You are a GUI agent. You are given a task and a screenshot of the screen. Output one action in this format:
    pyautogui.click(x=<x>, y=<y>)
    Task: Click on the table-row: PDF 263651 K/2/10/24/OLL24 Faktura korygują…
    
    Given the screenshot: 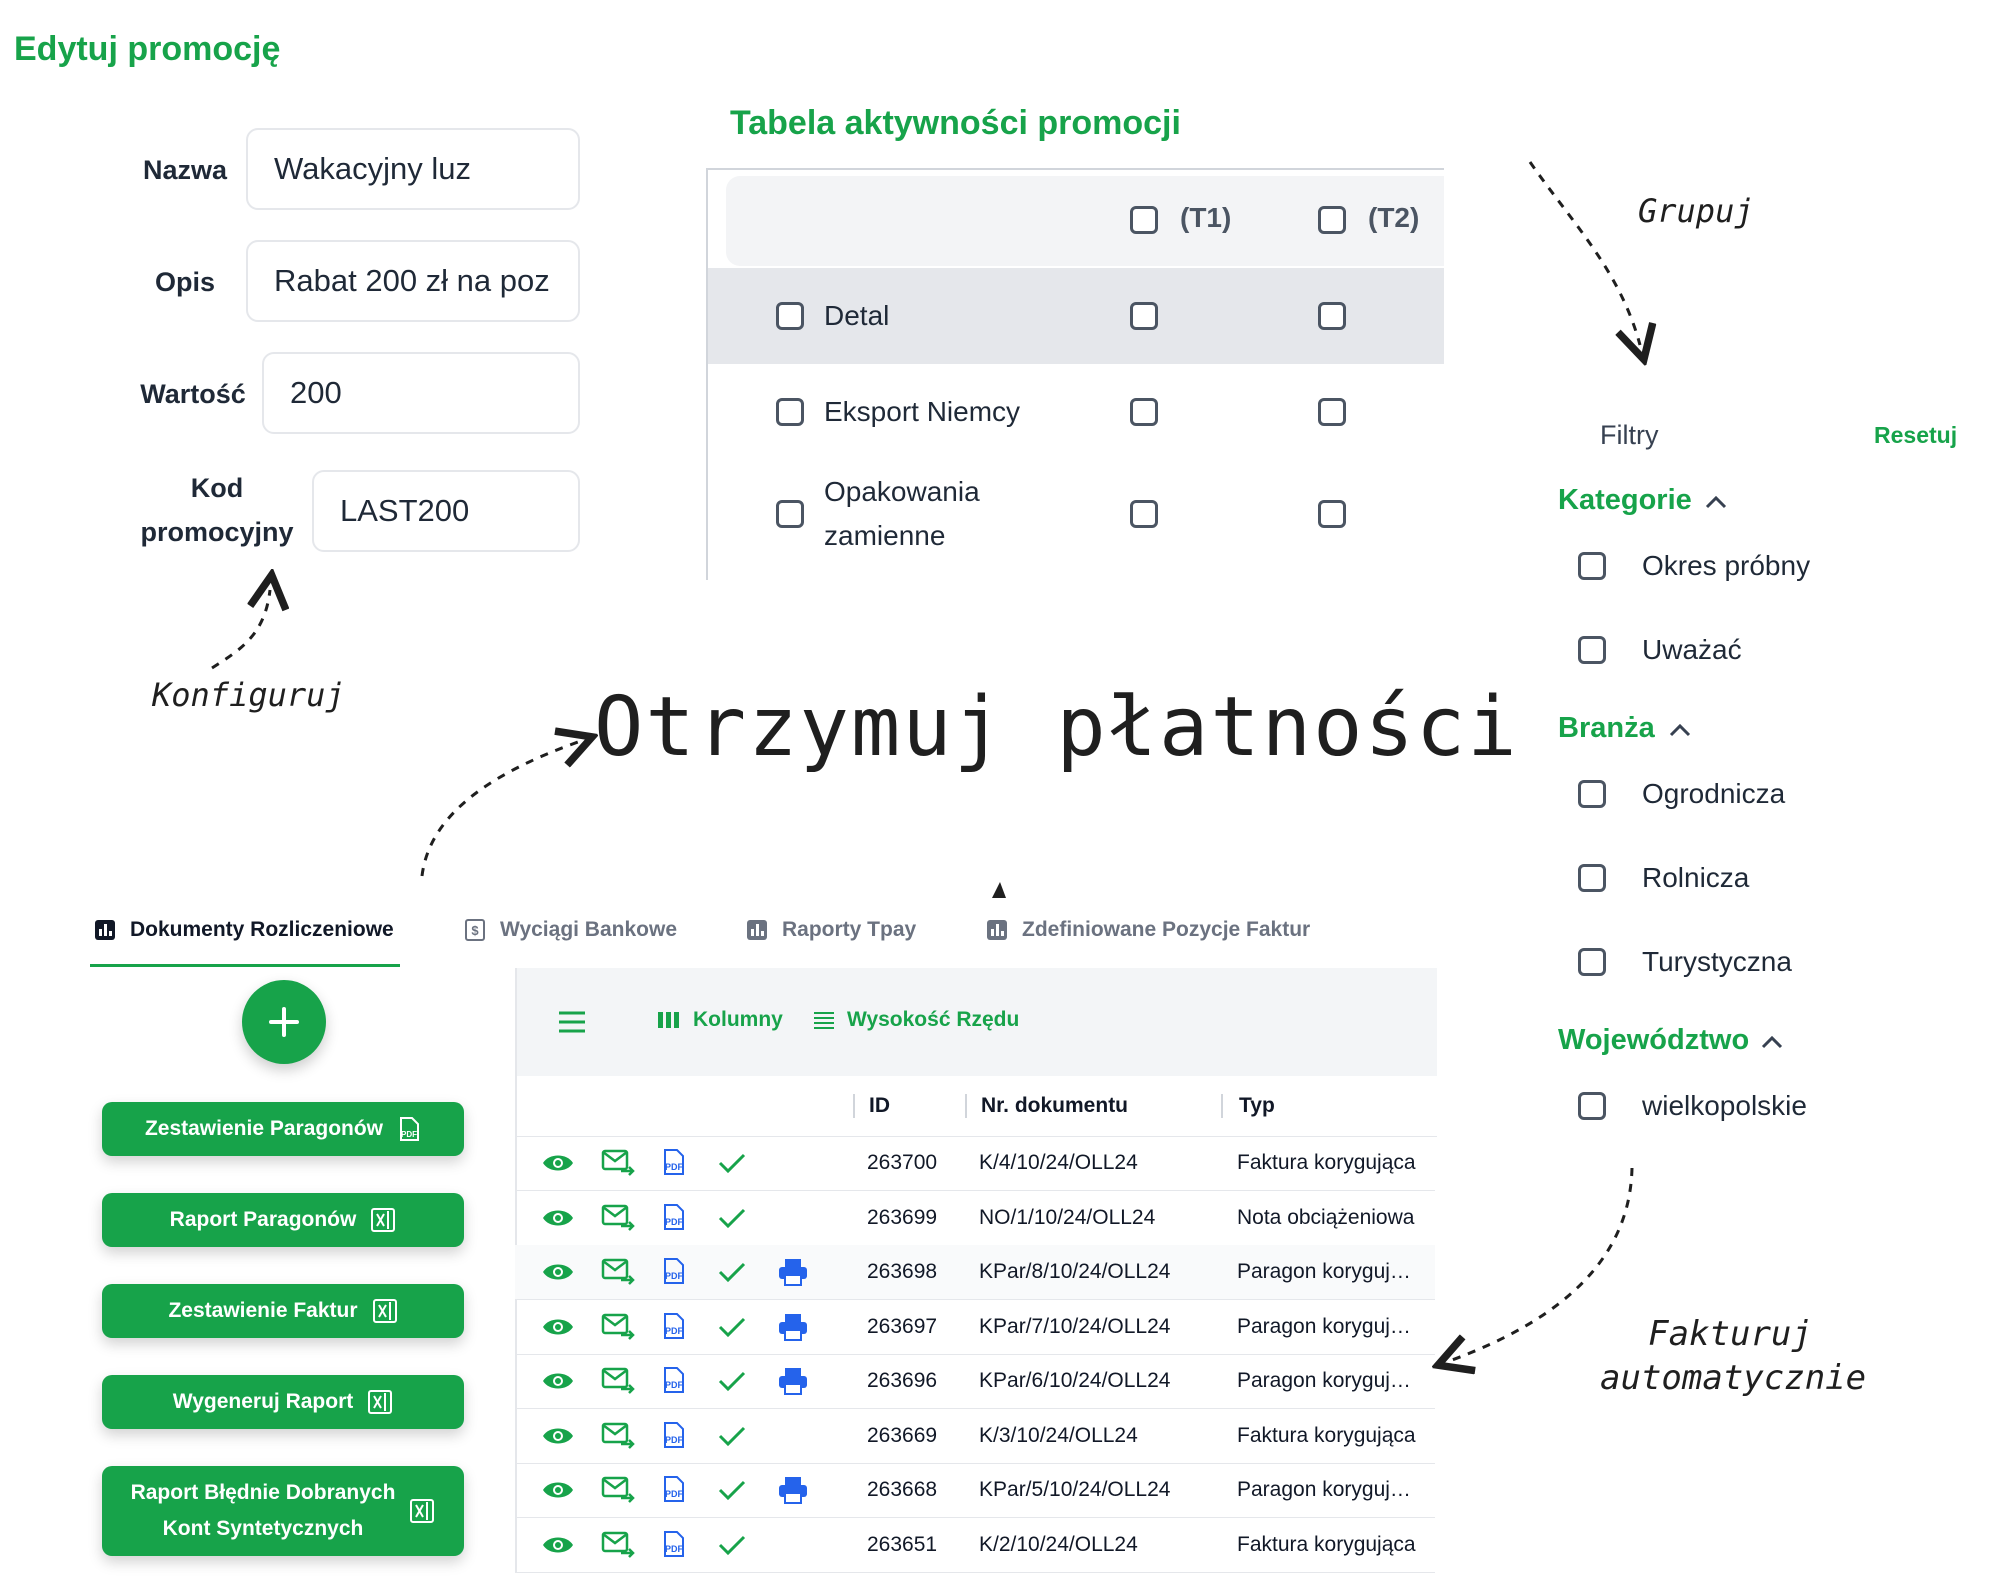 What is the action you would take?
    pyautogui.click(x=975, y=1545)
    